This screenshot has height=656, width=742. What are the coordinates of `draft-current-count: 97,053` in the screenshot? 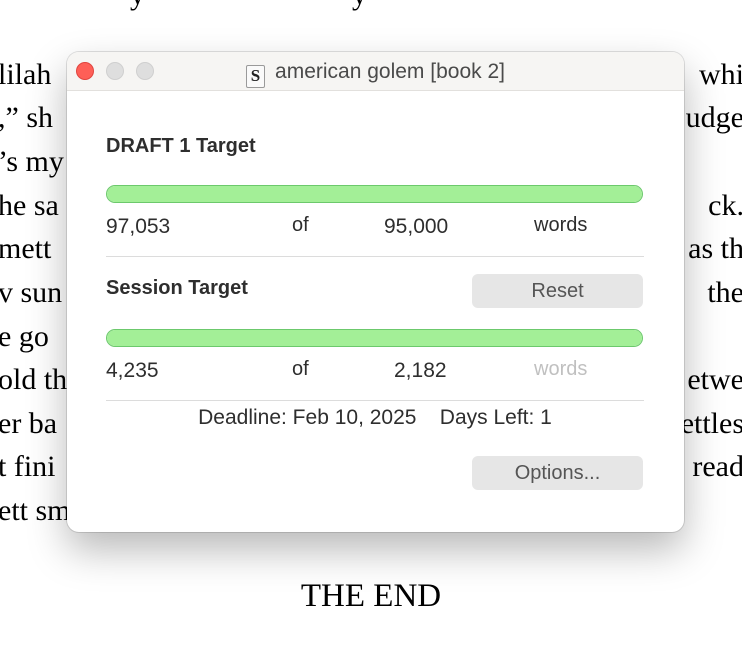 It's located at (138, 226).